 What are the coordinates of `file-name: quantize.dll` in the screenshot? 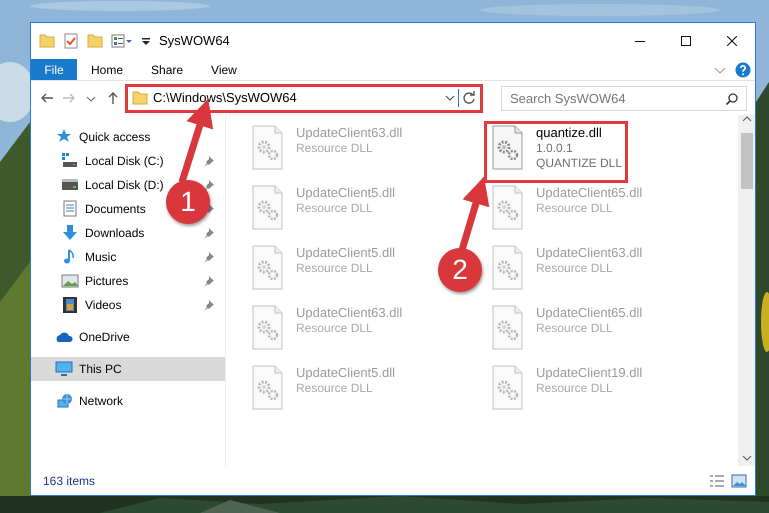 It's located at (569, 133).